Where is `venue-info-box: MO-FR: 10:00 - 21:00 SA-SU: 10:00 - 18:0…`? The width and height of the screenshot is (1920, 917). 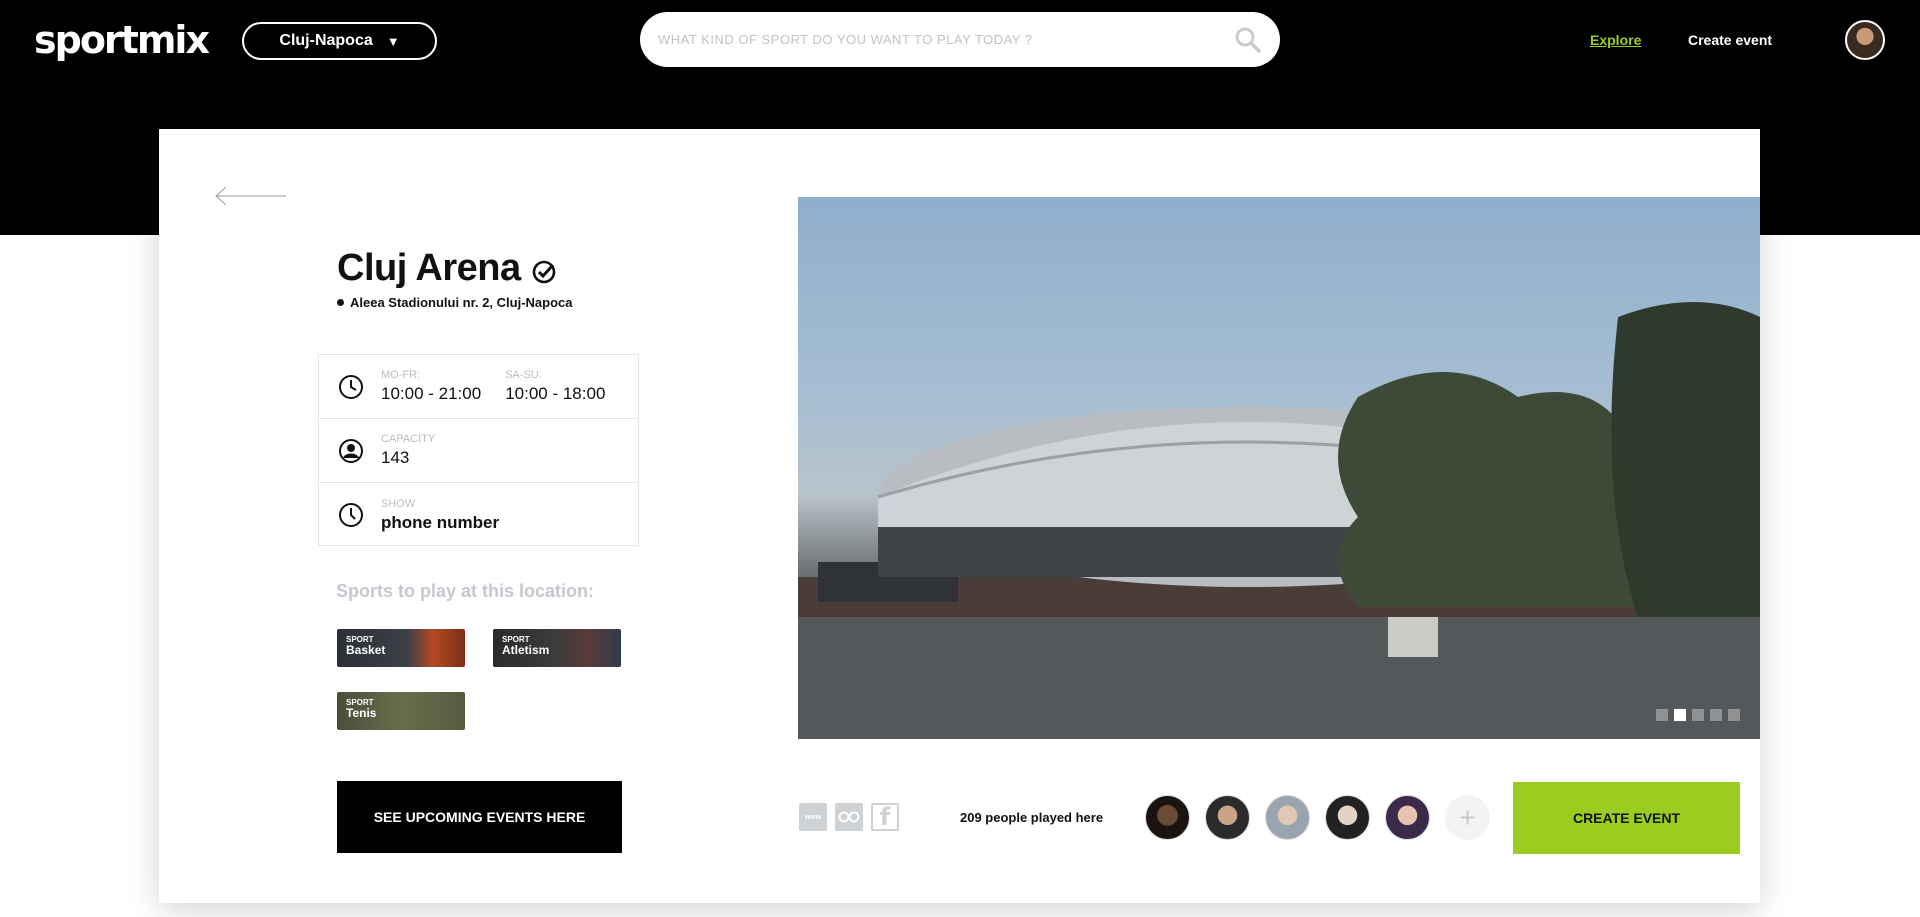
venue-info-box: MO-FR: 10:00 - 21:00 SA-SU: 10:00 - 18:0… is located at coordinates (478, 450).